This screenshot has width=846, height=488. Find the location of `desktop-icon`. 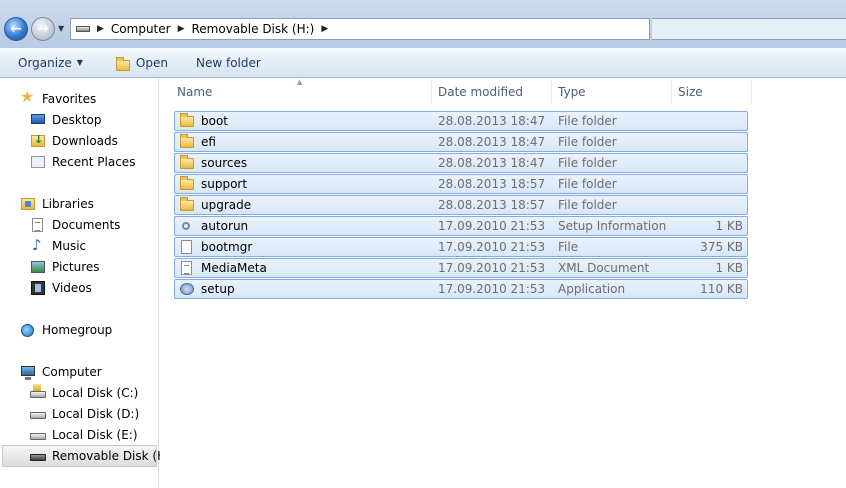

desktop-icon is located at coordinates (38, 120).